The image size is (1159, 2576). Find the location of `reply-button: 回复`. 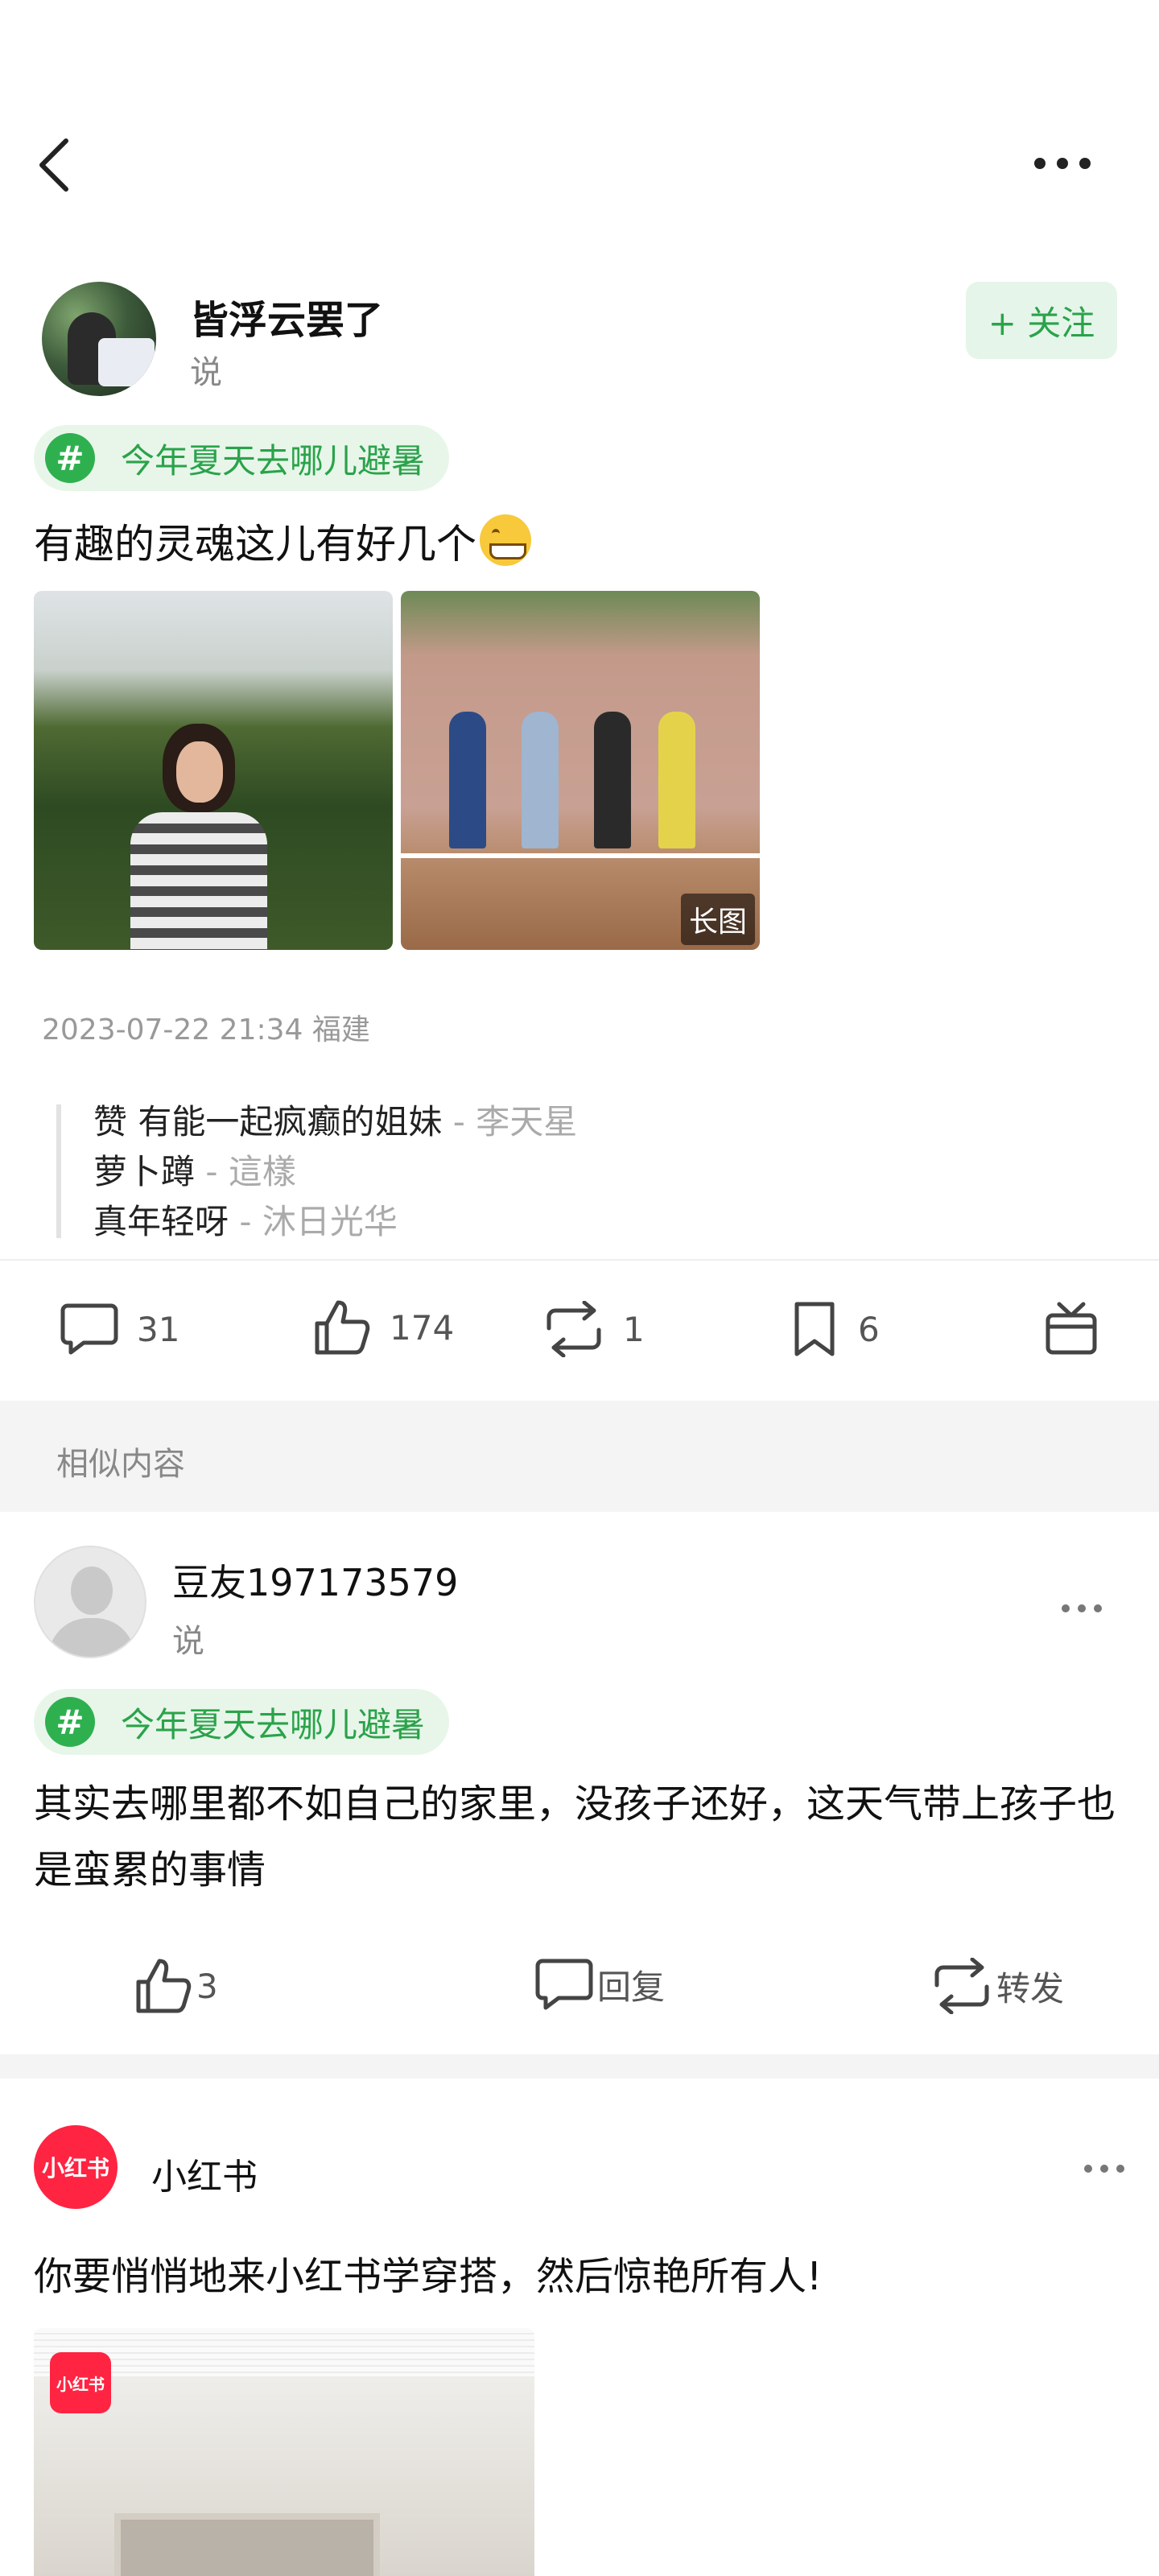

reply-button: 回复 is located at coordinates (599, 1984).